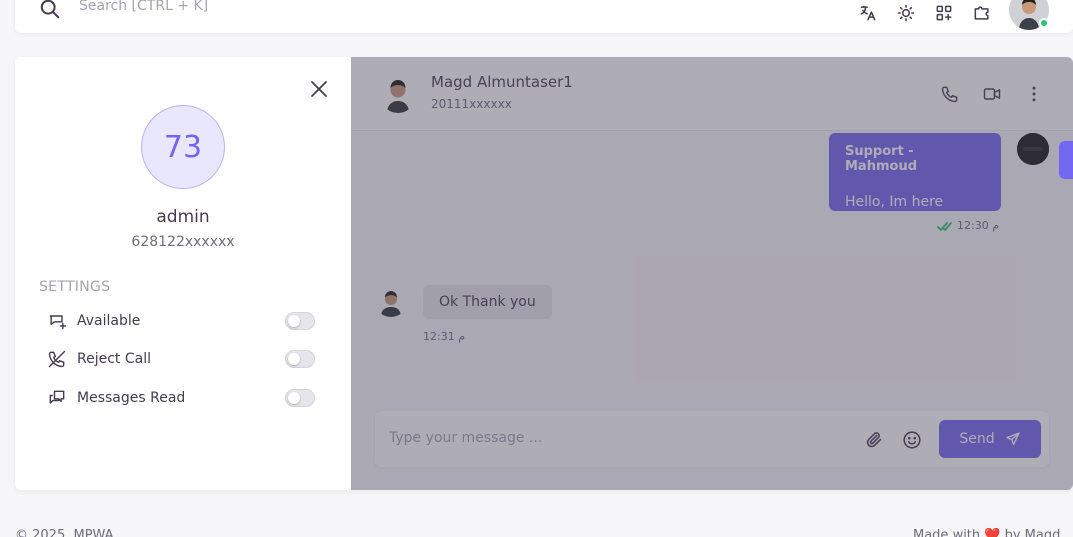 This screenshot has width=1073, height=537. What do you see at coordinates (64, 532) in the screenshot?
I see `footer-copyright: © 2025, MPWA` at bounding box center [64, 532].